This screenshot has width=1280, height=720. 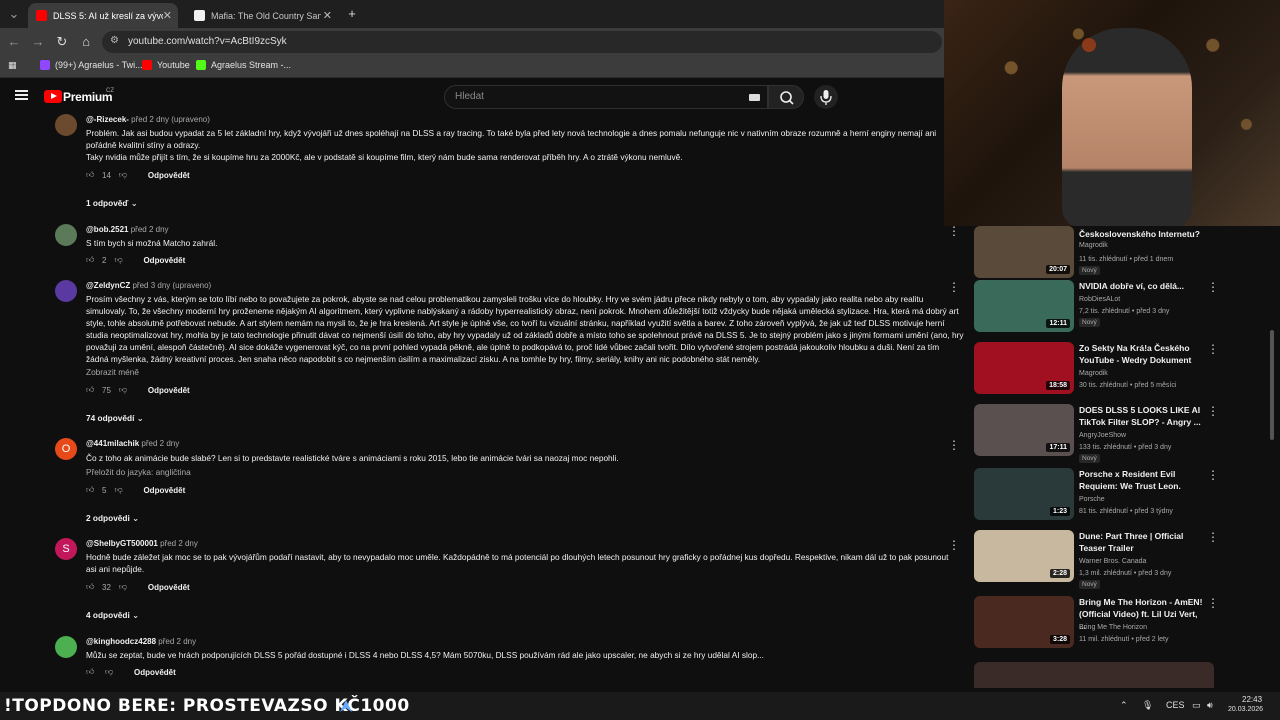 I want to click on microphone-tray-icon: 🎙︎, so click(x=1147, y=705).